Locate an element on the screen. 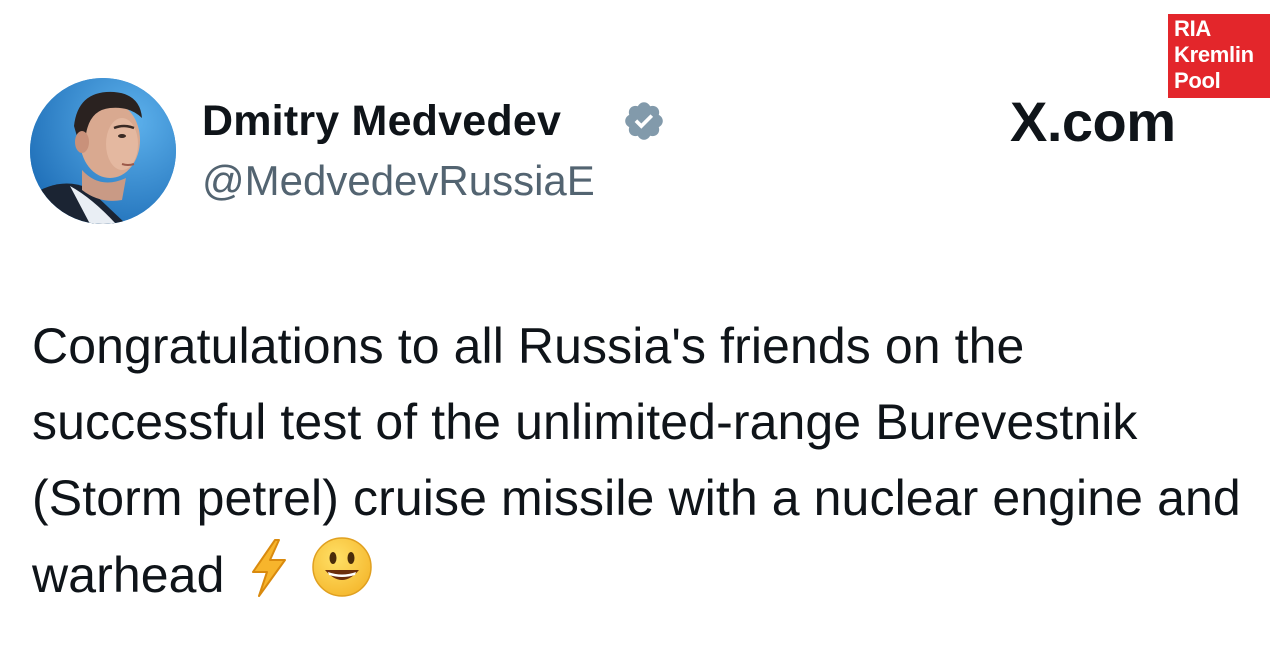 The height and width of the screenshot is (663, 1280). watermark-logo: RIA Kremlin Pool is located at coordinates (1219, 56).